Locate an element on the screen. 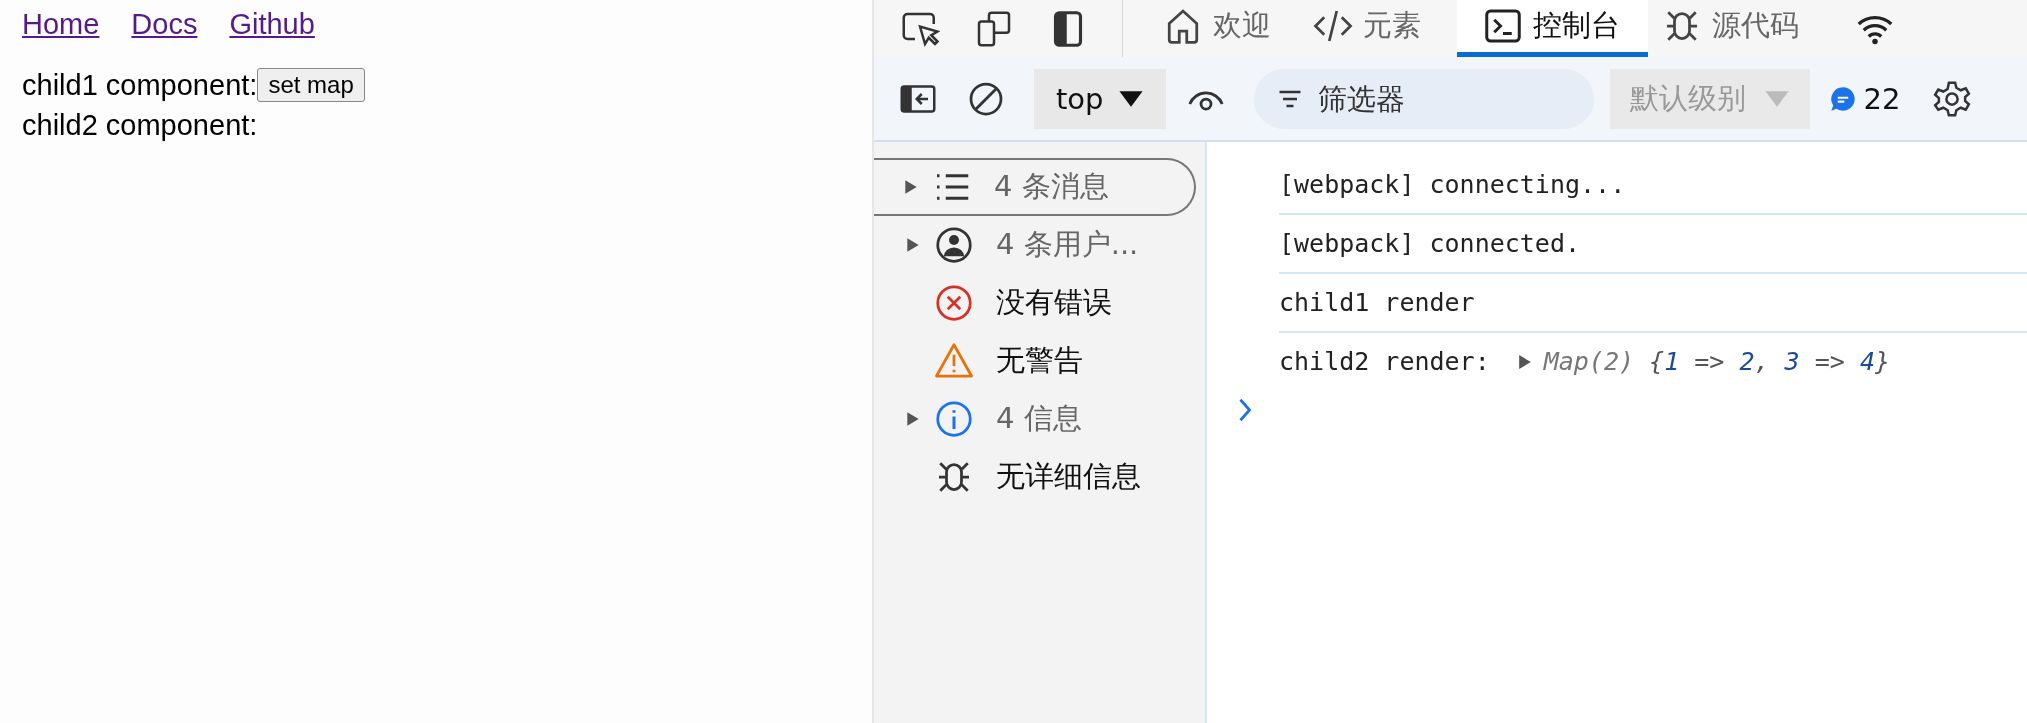 Image resolution: width=2027 pixels, height=723 pixels. filter-field: 筛选器 is located at coordinates (1423, 98).